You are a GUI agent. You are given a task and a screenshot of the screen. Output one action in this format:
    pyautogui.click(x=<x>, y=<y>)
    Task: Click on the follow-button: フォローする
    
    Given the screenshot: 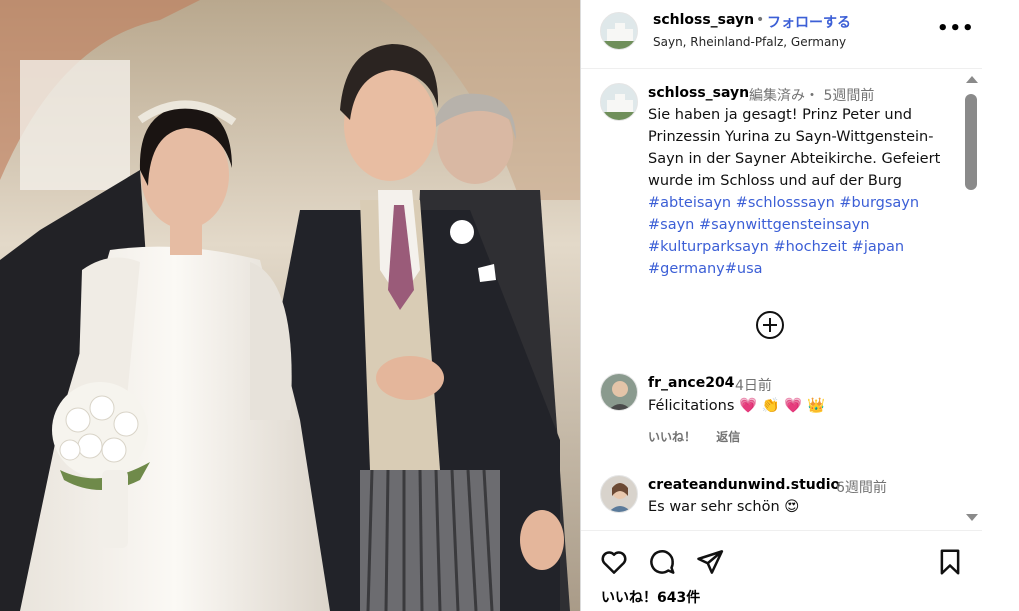 What is the action you would take?
    pyautogui.click(x=809, y=22)
    